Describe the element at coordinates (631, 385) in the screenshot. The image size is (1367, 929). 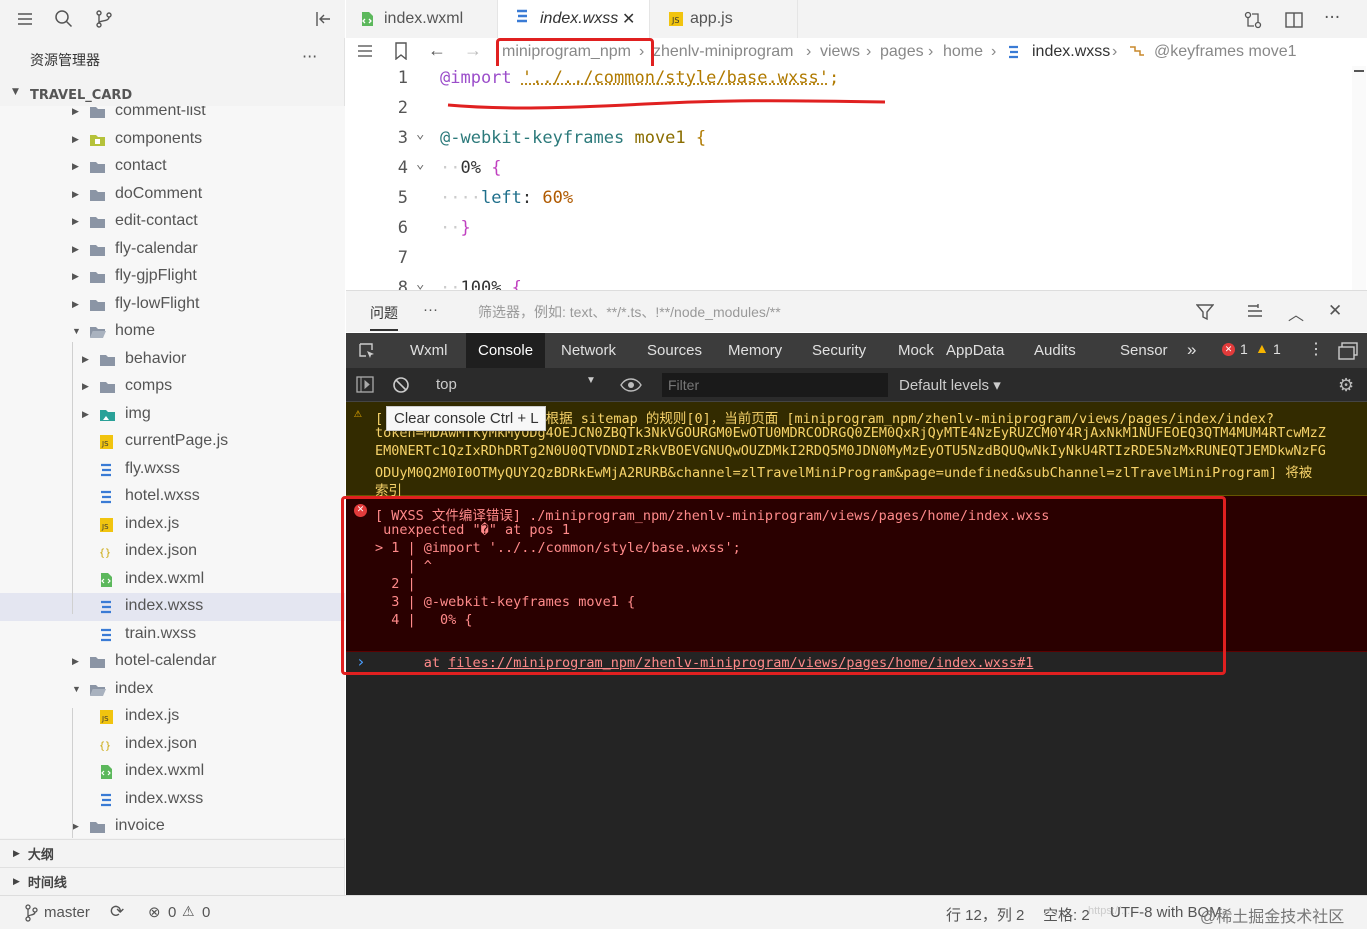
I see `live-expression-eye-icon` at that location.